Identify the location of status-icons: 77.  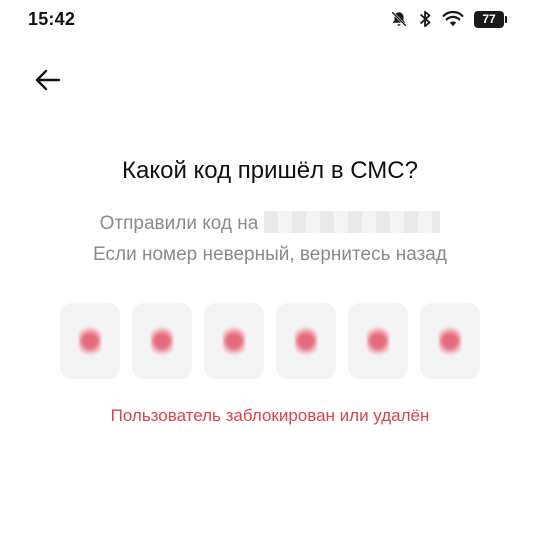
(448, 19).